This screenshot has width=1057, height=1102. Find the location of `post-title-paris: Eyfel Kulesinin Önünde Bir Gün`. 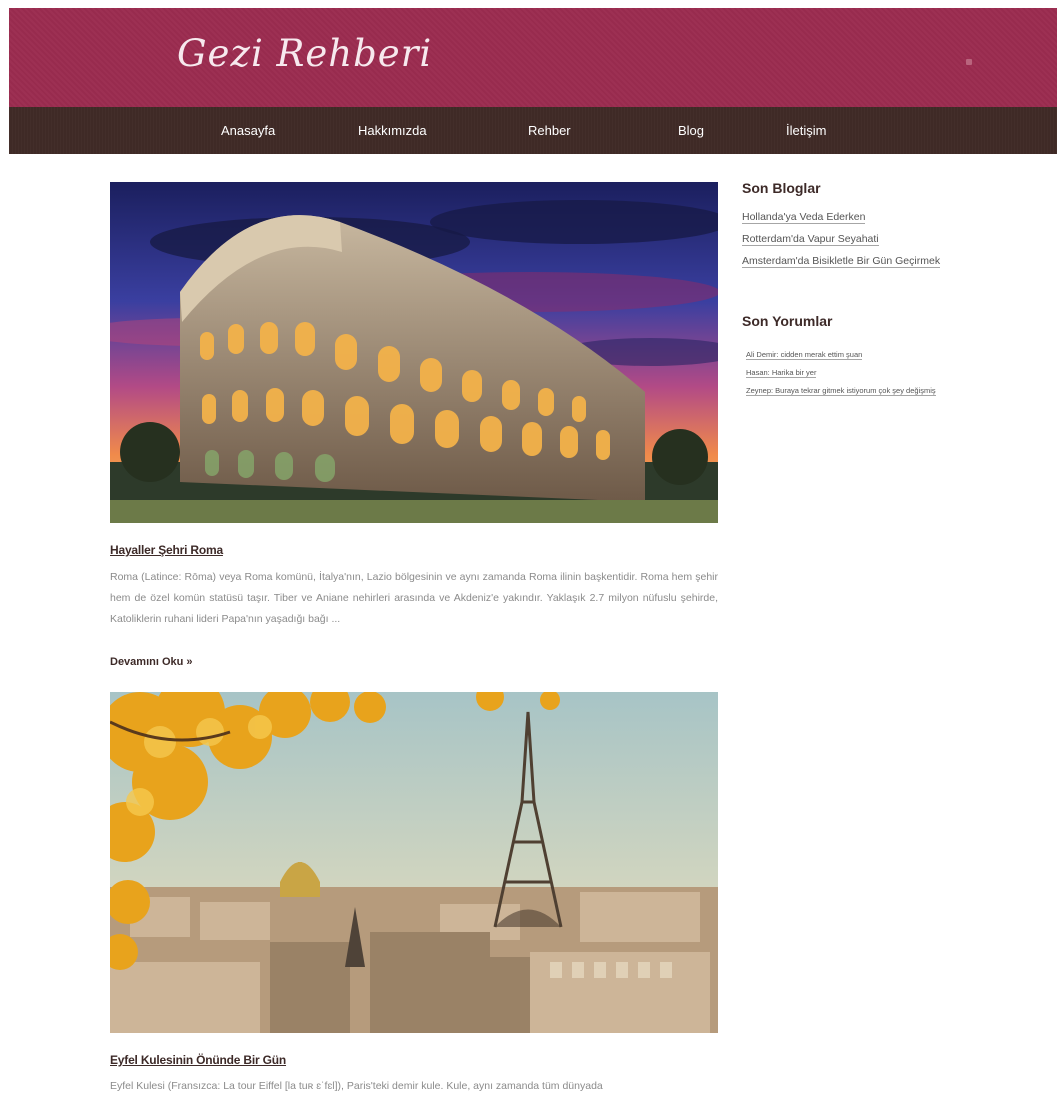

post-title-paris: Eyfel Kulesinin Önünde Bir Gün is located at coordinates (198, 1060).